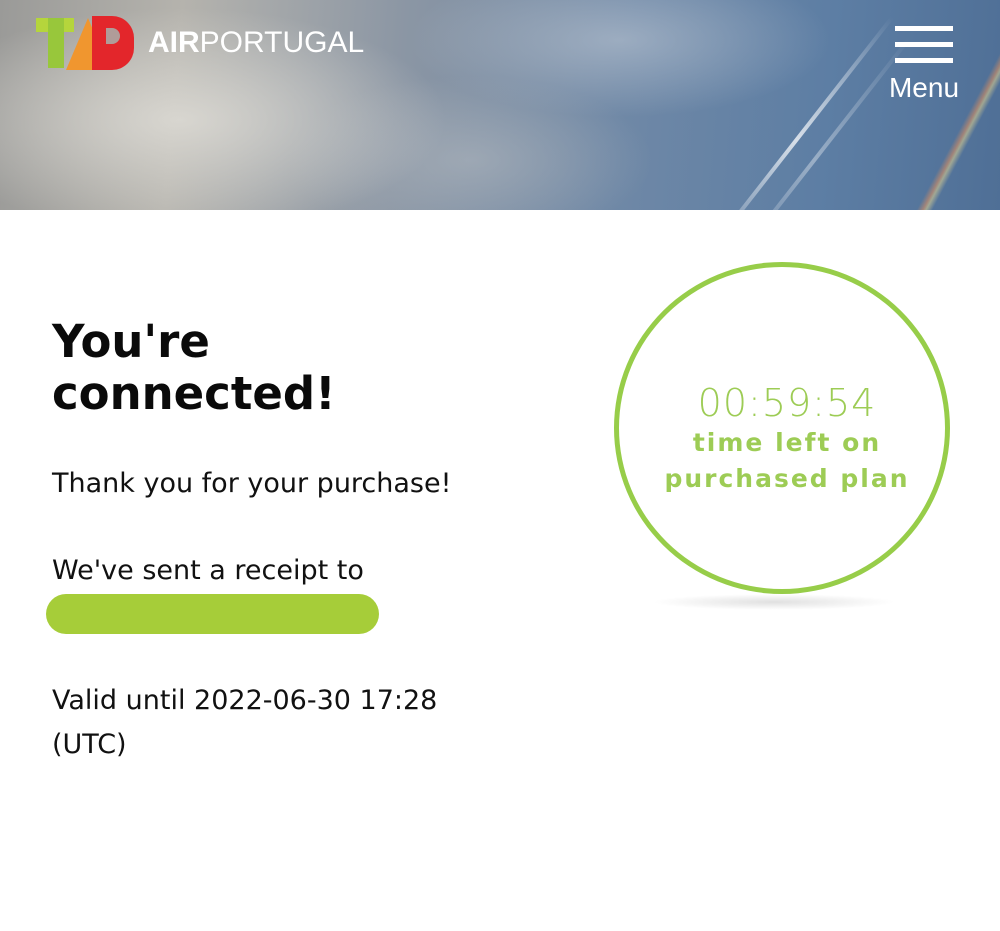 This screenshot has height=931, width=1000. I want to click on receipt-text: We've sent a receipt to, so click(208, 570).